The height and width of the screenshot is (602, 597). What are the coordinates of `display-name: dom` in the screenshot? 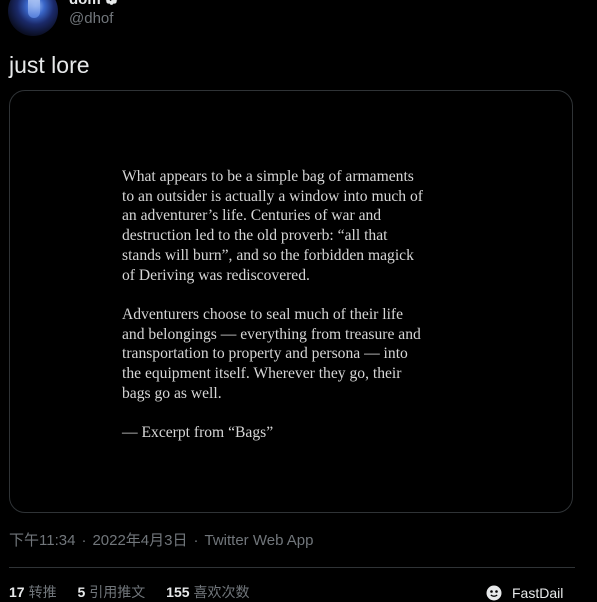 It's located at (94, 4).